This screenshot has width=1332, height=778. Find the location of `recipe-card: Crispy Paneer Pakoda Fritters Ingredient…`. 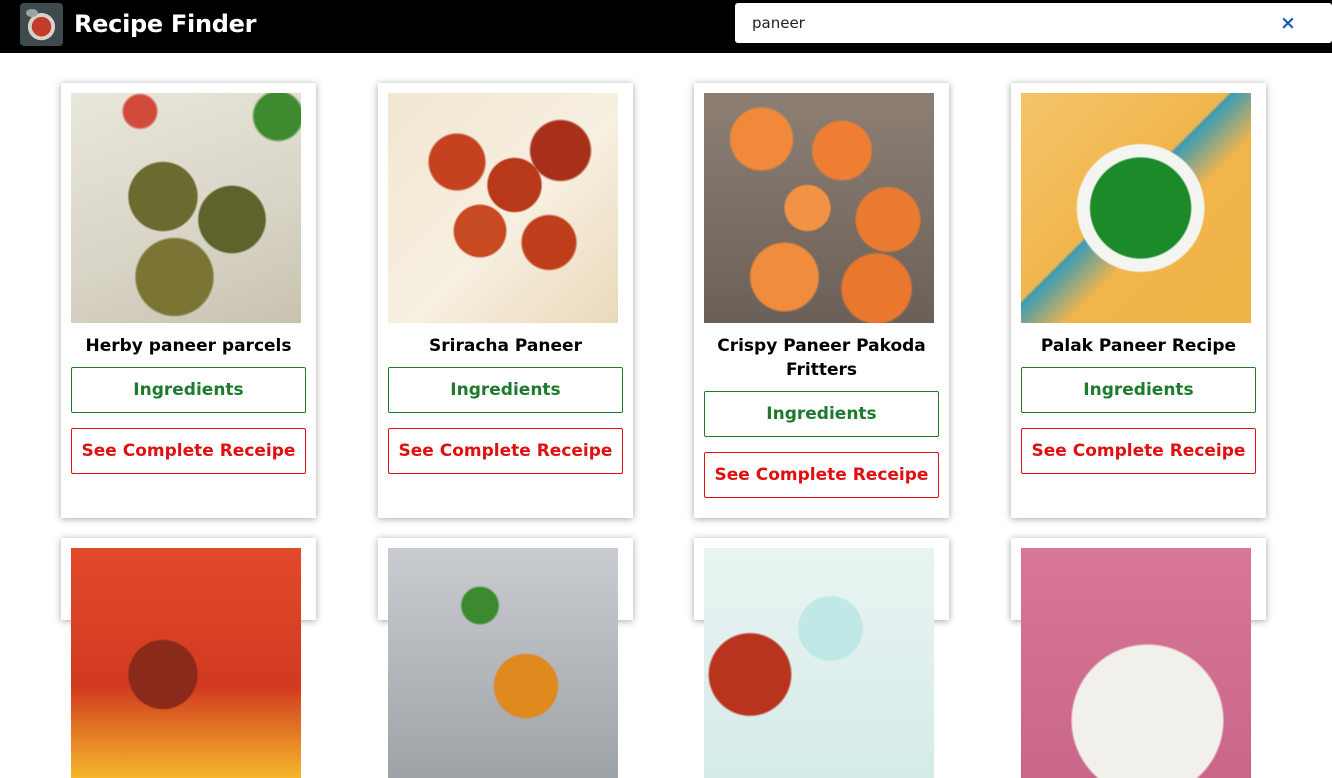

recipe-card: Crispy Paneer Pakoda Fritters Ingredient… is located at coordinates (821, 300).